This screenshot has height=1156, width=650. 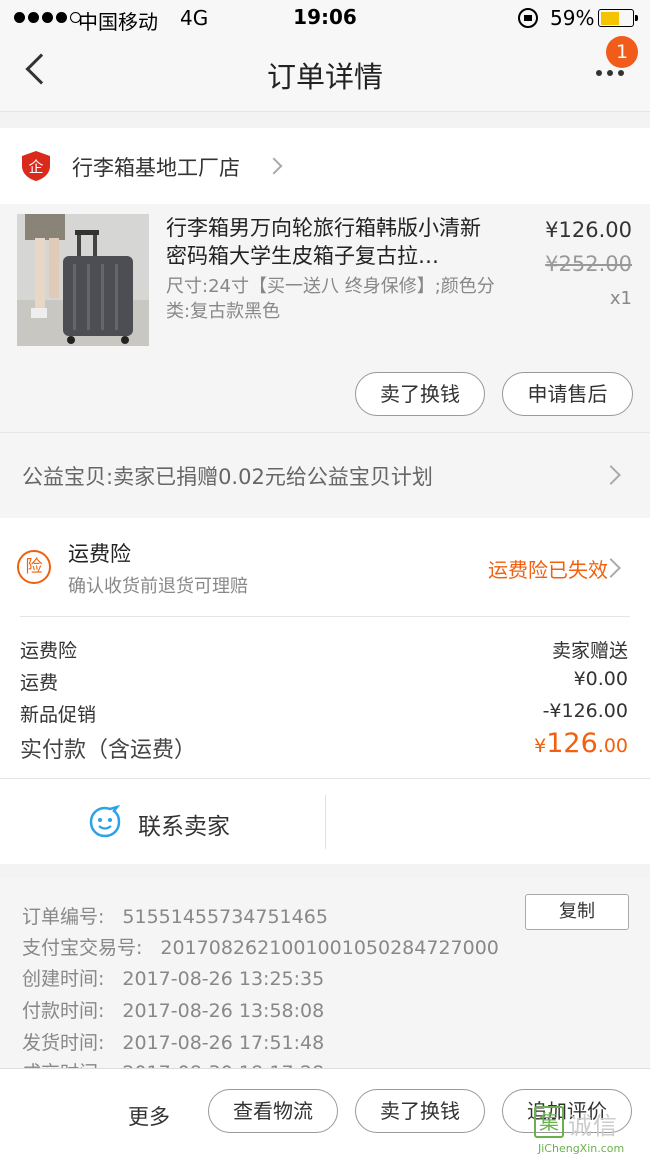 What do you see at coordinates (577, 912) in the screenshot?
I see `copy-button: 复制` at bounding box center [577, 912].